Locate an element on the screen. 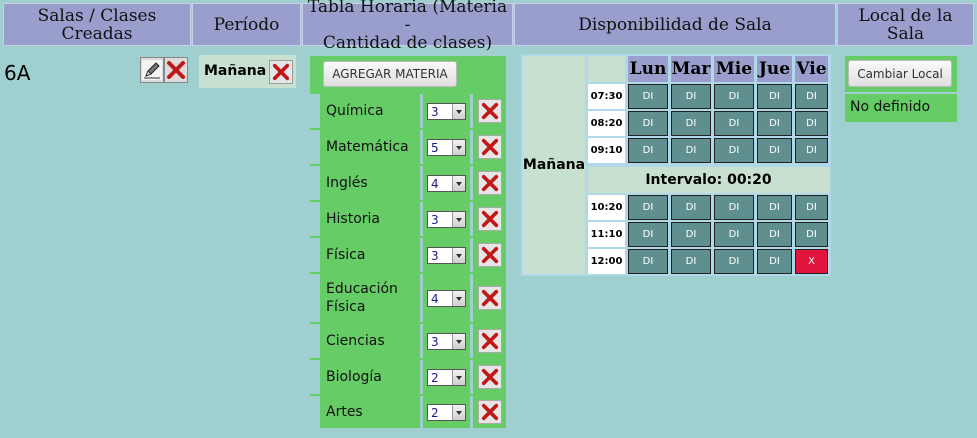 This screenshot has width=977, height=438. delete-room-button is located at coordinates (176, 70).